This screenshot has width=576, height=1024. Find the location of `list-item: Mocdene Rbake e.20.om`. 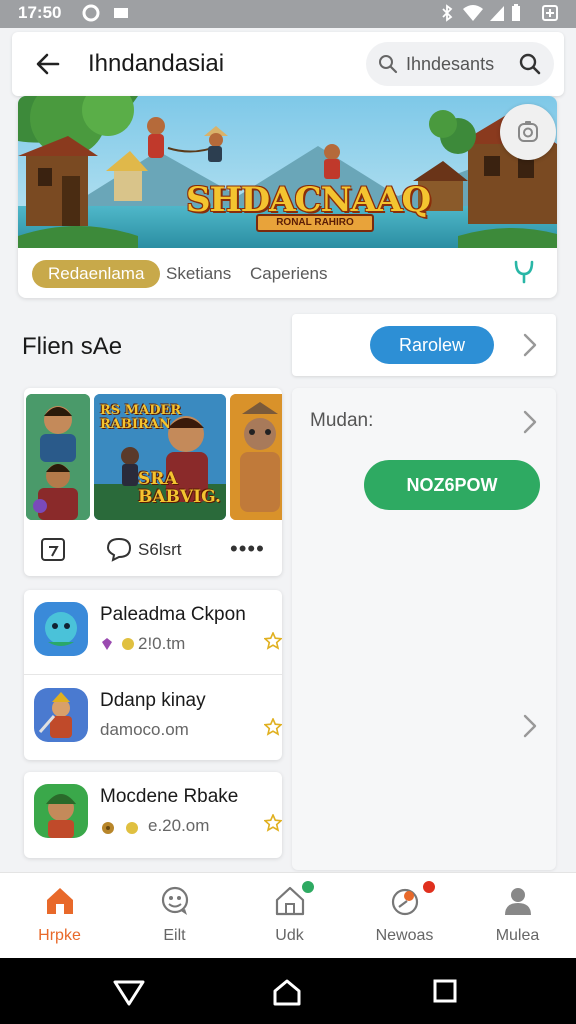

list-item: Mocdene Rbake e.20.om is located at coordinates (153, 814).